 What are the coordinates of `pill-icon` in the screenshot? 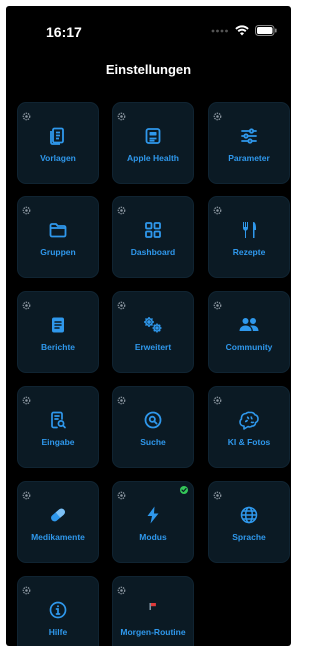 It's located at (58, 515).